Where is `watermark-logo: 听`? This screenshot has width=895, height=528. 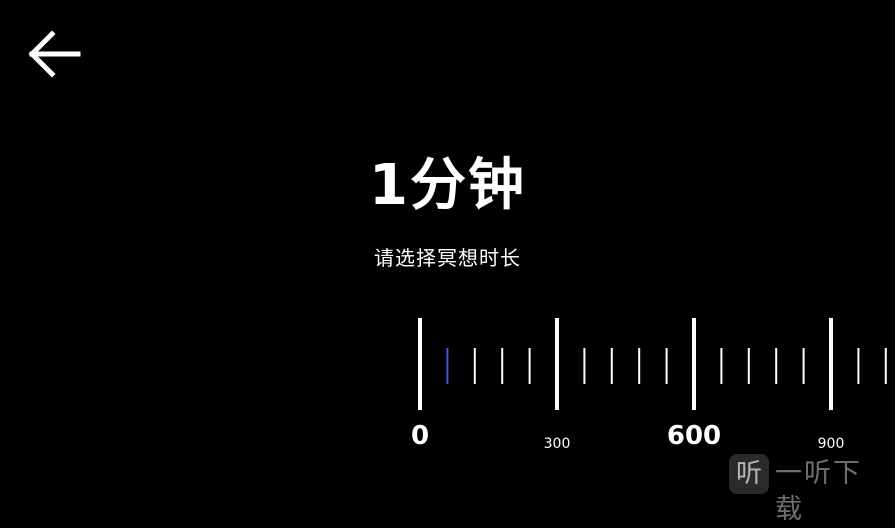
watermark-logo: 听 is located at coordinates (749, 474).